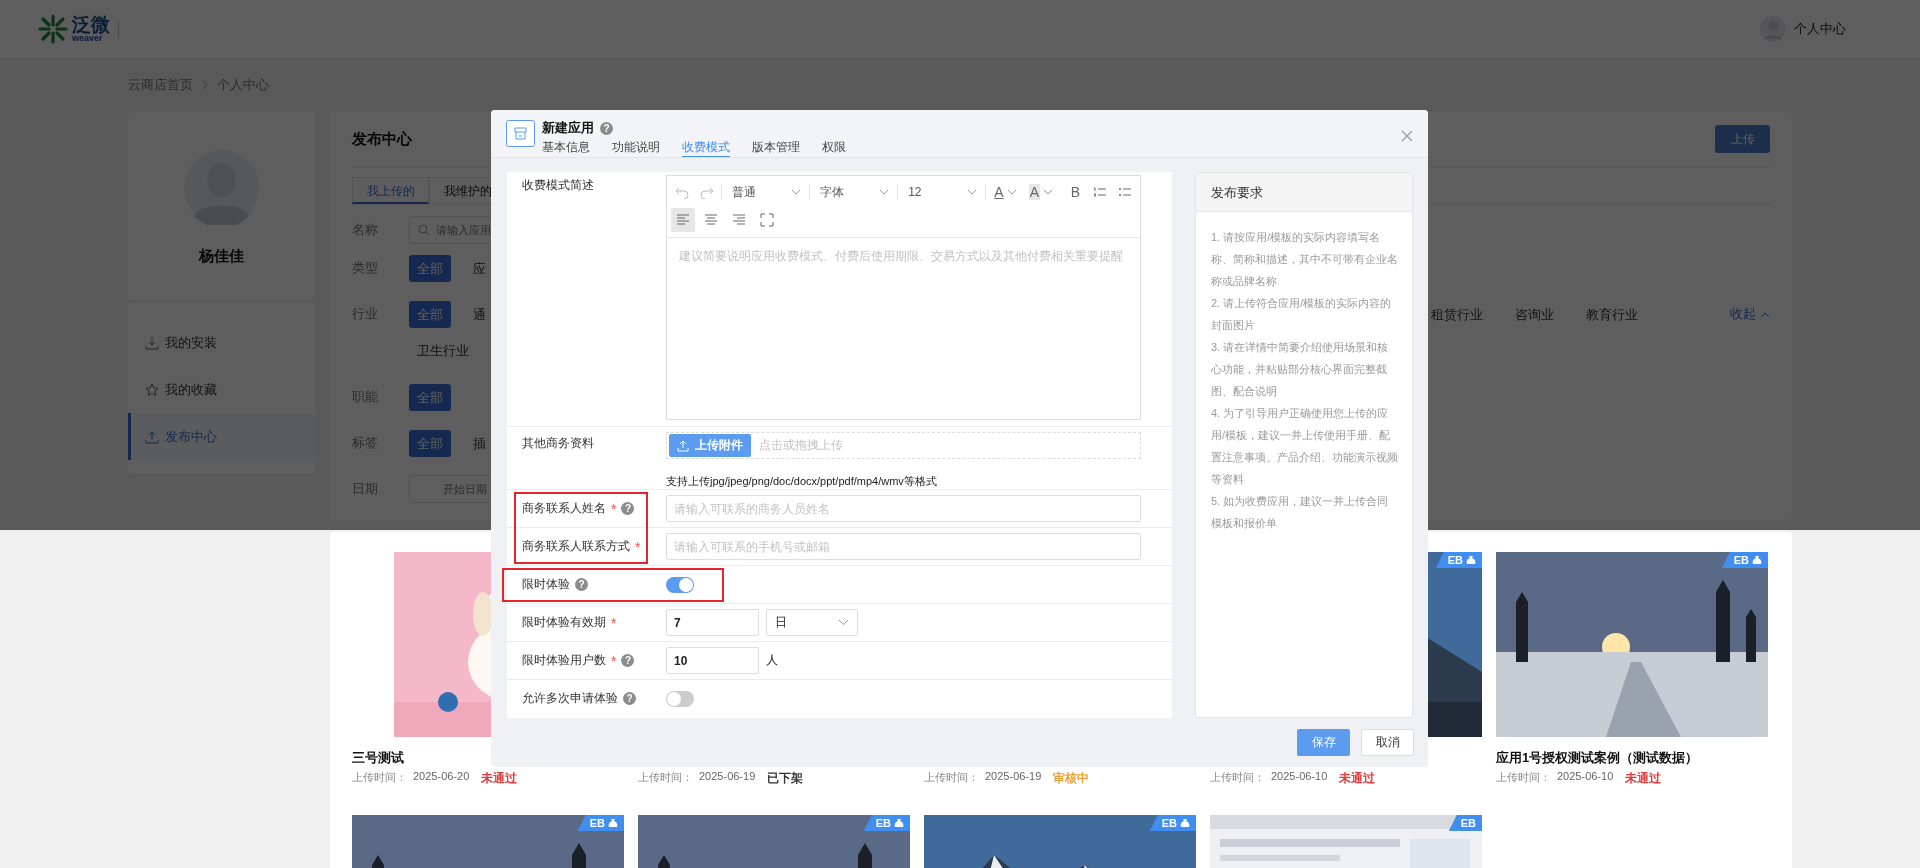 The image size is (1920, 868). Describe the element at coordinates (1323, 742) in the screenshot. I see `save-button: 保存` at that location.